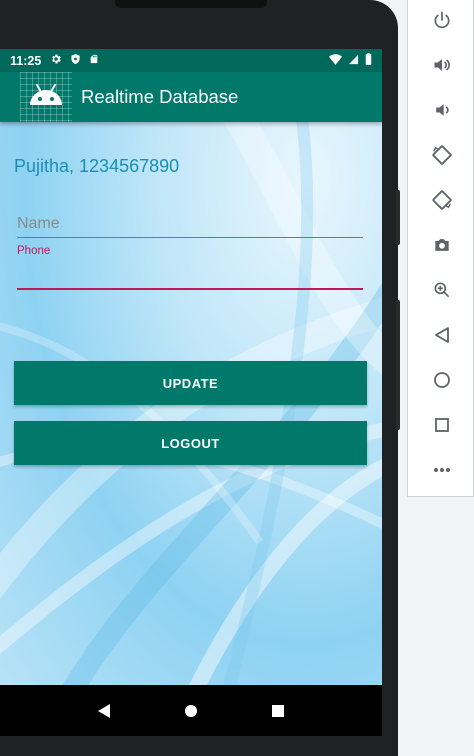  I want to click on rotate-left-icon, so click(441, 155).